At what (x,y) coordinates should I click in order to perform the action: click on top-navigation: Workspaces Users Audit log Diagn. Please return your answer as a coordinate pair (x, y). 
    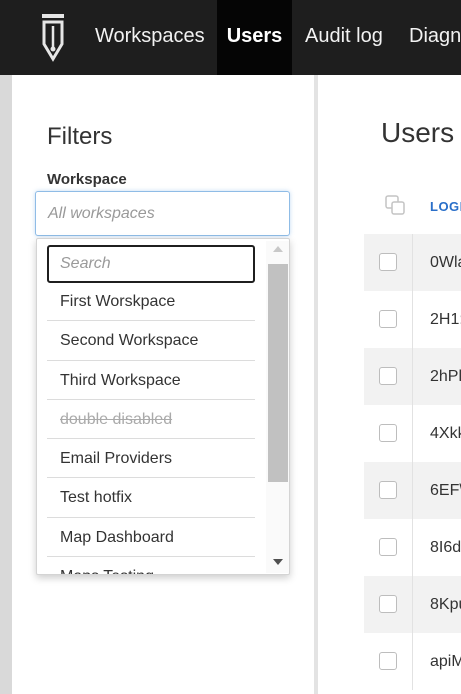
    Looking at the image, I should click on (230, 37).